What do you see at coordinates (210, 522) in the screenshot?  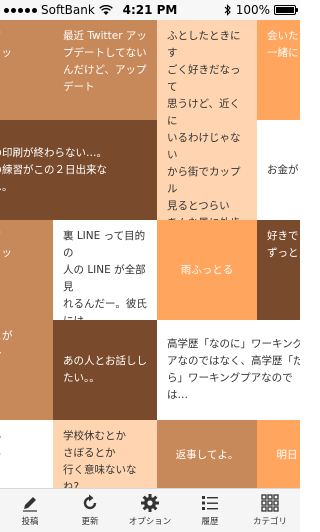 I see `tab-label: 履歴` at bounding box center [210, 522].